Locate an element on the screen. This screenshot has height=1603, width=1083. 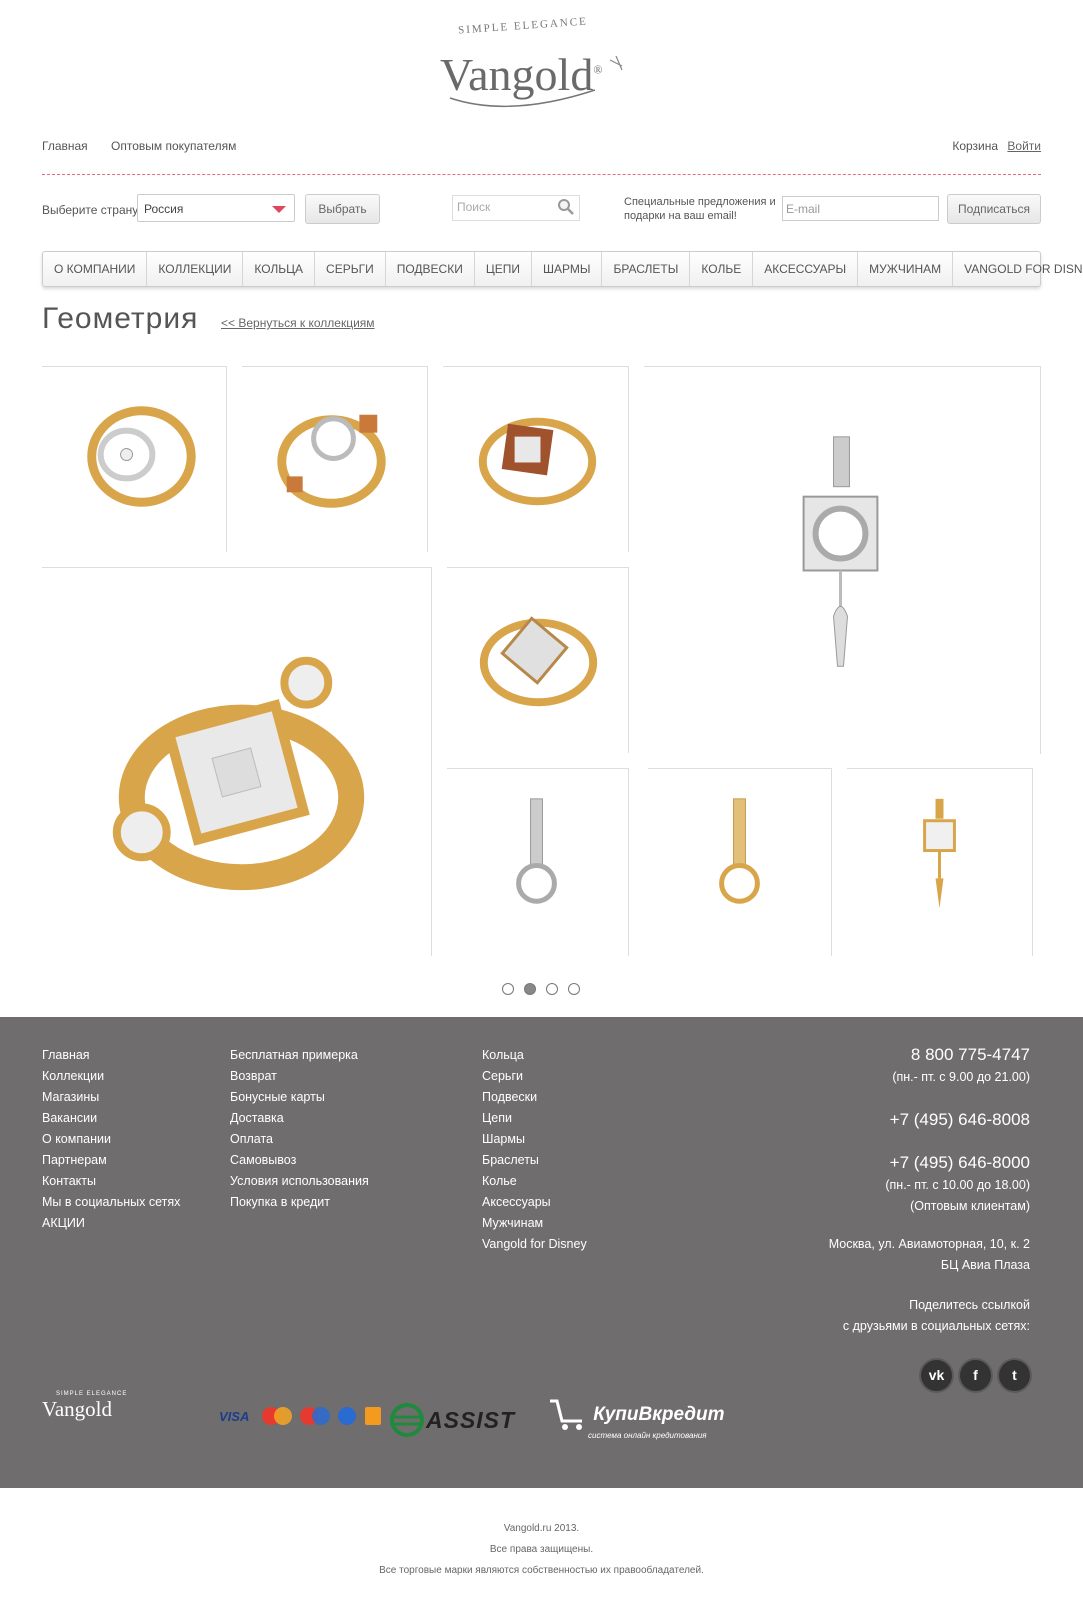
vk-icon: vk is located at coordinates (936, 1375).